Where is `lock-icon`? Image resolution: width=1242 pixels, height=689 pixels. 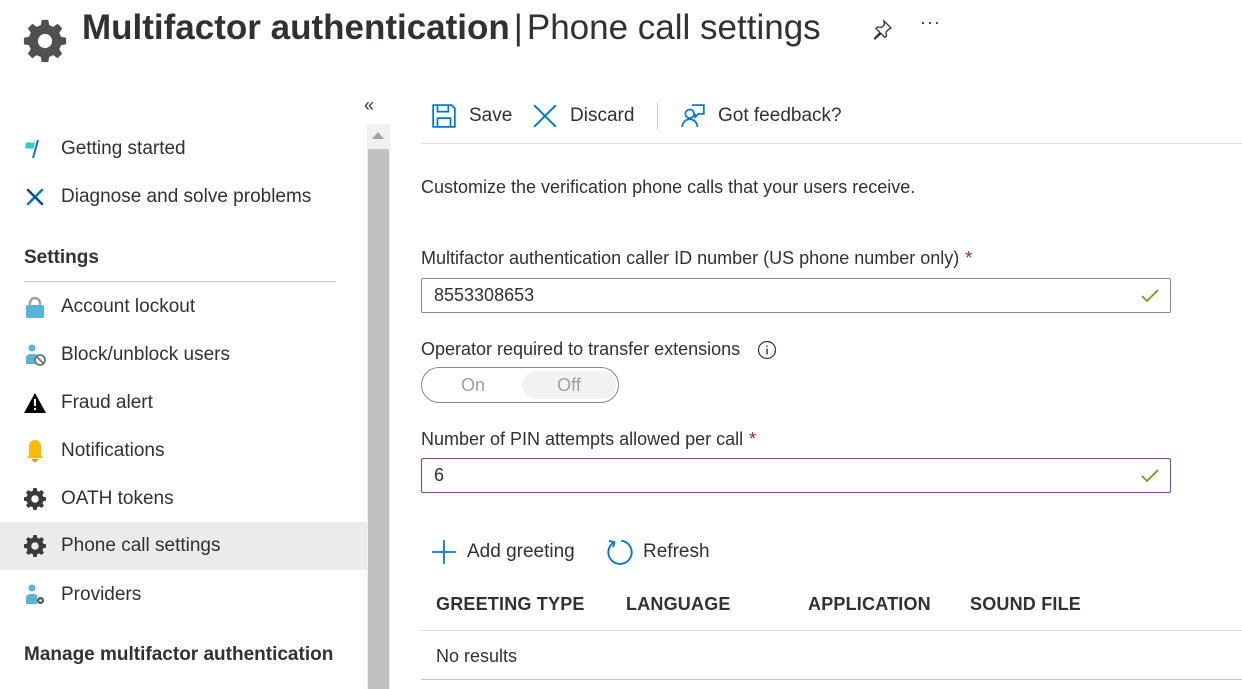 lock-icon is located at coordinates (35, 307).